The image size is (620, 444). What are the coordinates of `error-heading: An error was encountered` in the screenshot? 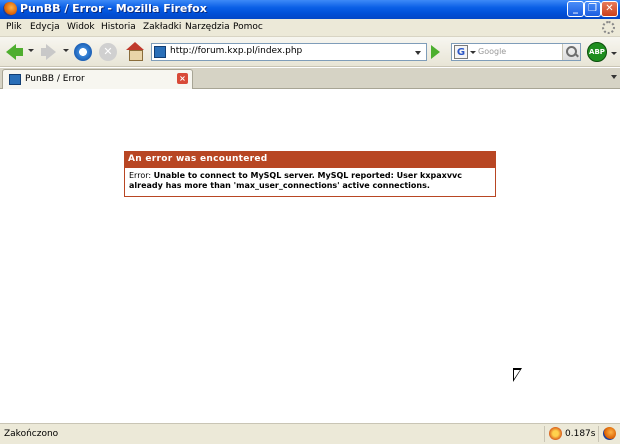 It's located at (310, 160).